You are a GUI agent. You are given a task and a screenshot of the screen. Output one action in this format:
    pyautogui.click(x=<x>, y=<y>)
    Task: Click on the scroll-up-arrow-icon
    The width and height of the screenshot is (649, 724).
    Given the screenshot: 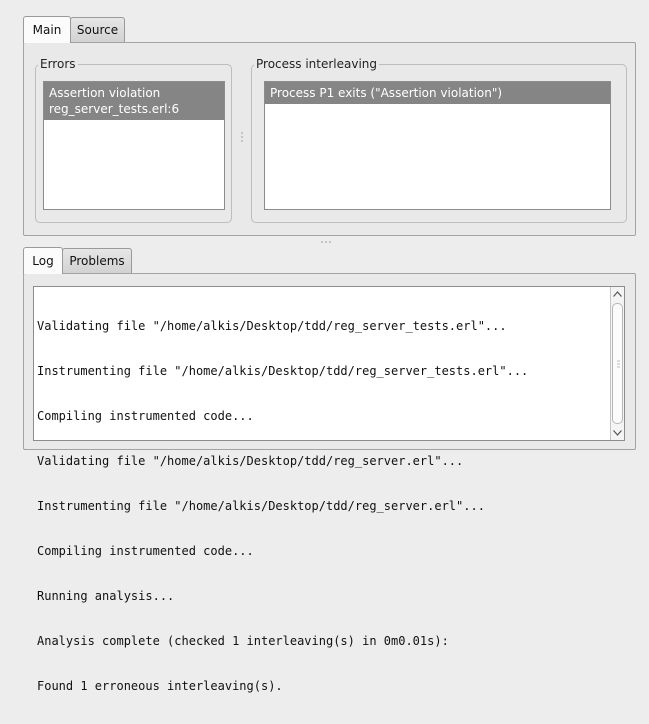 What is the action you would take?
    pyautogui.click(x=617, y=294)
    